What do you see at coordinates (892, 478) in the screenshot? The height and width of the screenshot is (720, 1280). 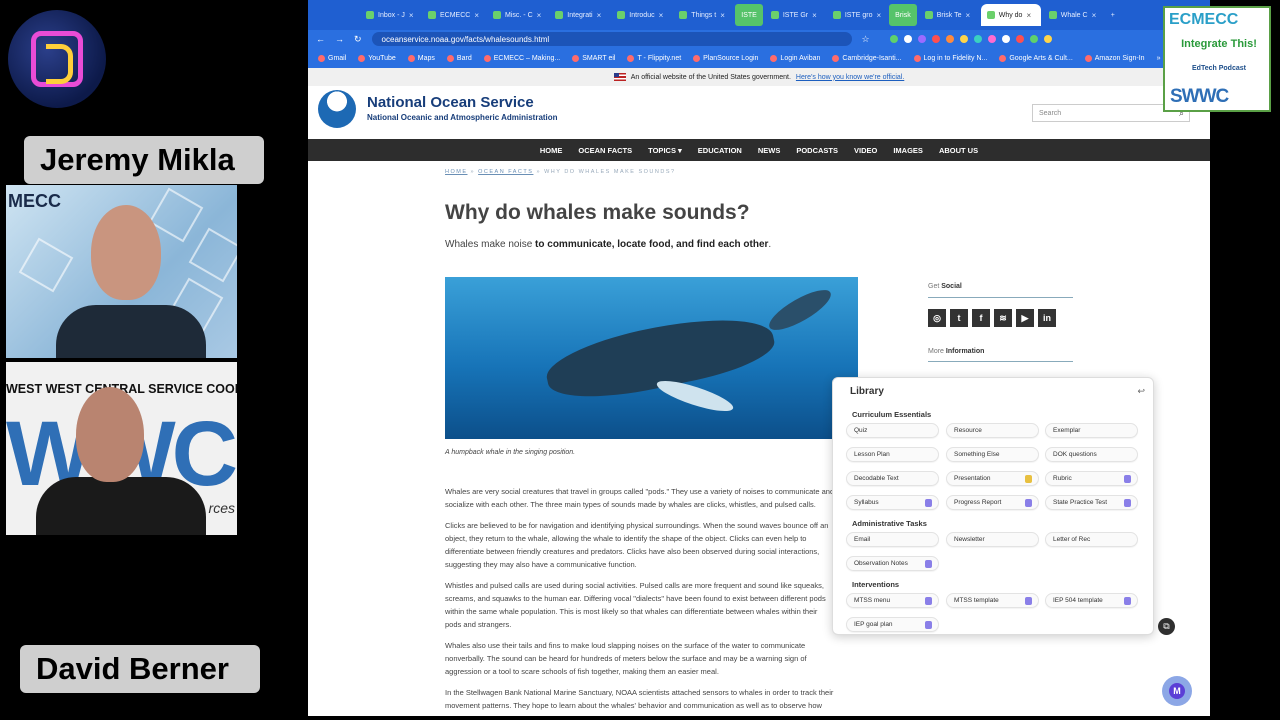 I see `library-item: Decodable Text` at bounding box center [892, 478].